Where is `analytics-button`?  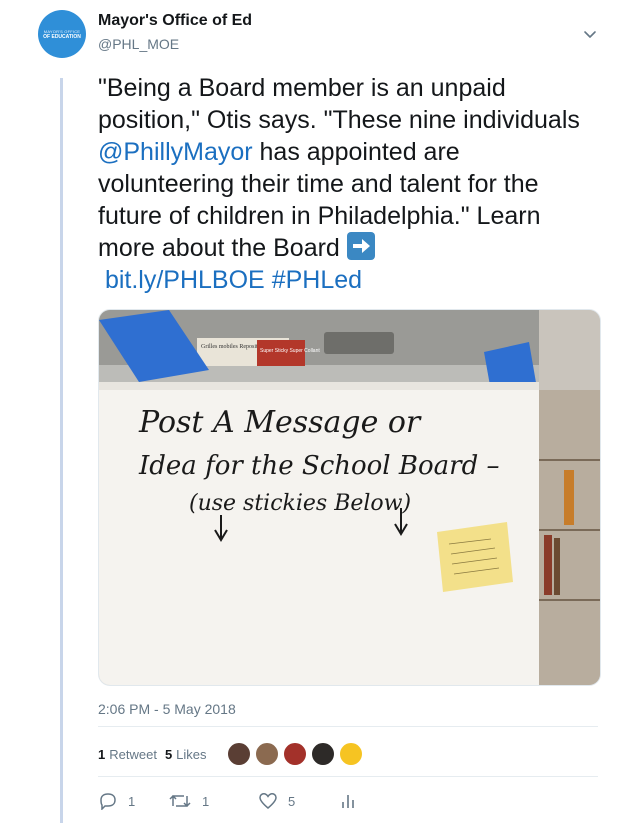 analytics-button is located at coordinates (353, 801).